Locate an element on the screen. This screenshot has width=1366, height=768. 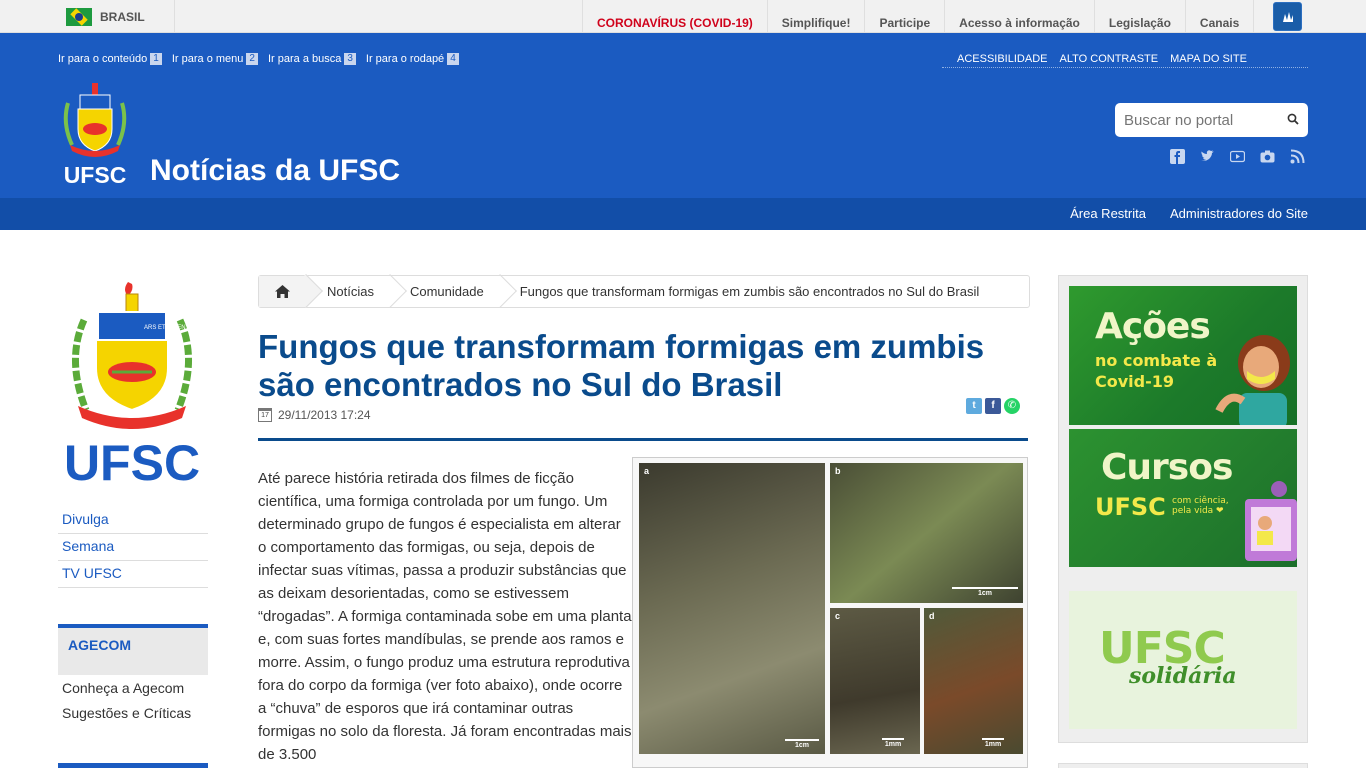
home-icon is located at coordinates (282, 291).